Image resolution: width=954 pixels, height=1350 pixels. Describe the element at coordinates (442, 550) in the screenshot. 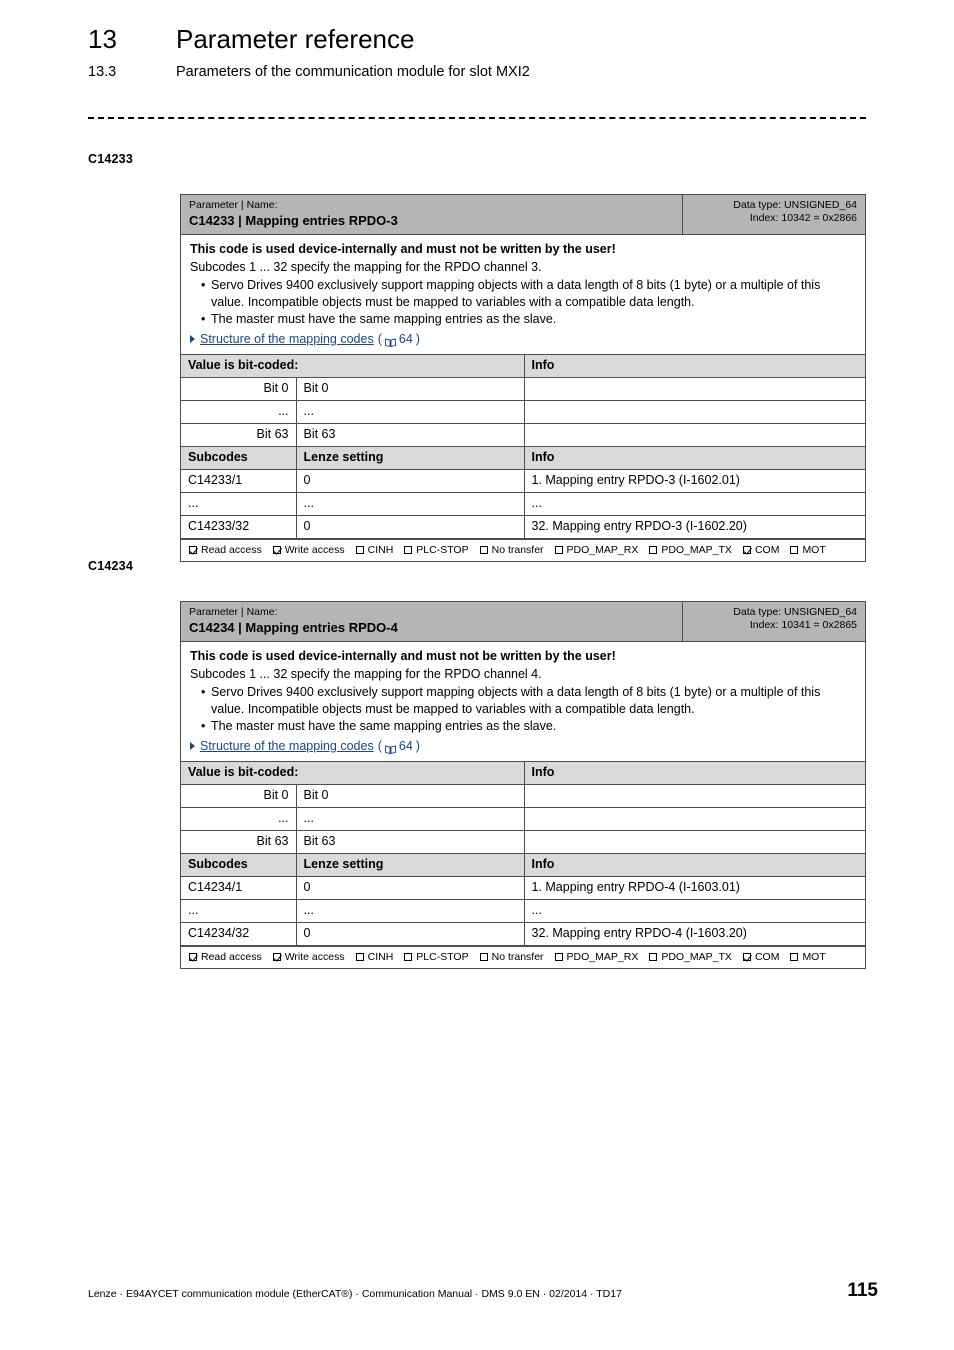

I see `access-flag-label: PLC-STOP` at that location.